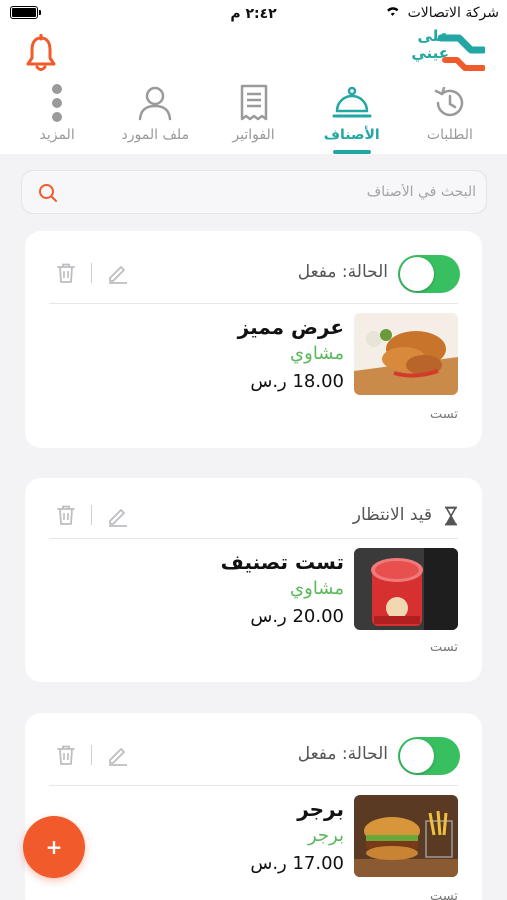 The width and height of the screenshot is (507, 900). Describe the element at coordinates (430, 44) in the screenshot. I see `logo-text: على عيني` at that location.